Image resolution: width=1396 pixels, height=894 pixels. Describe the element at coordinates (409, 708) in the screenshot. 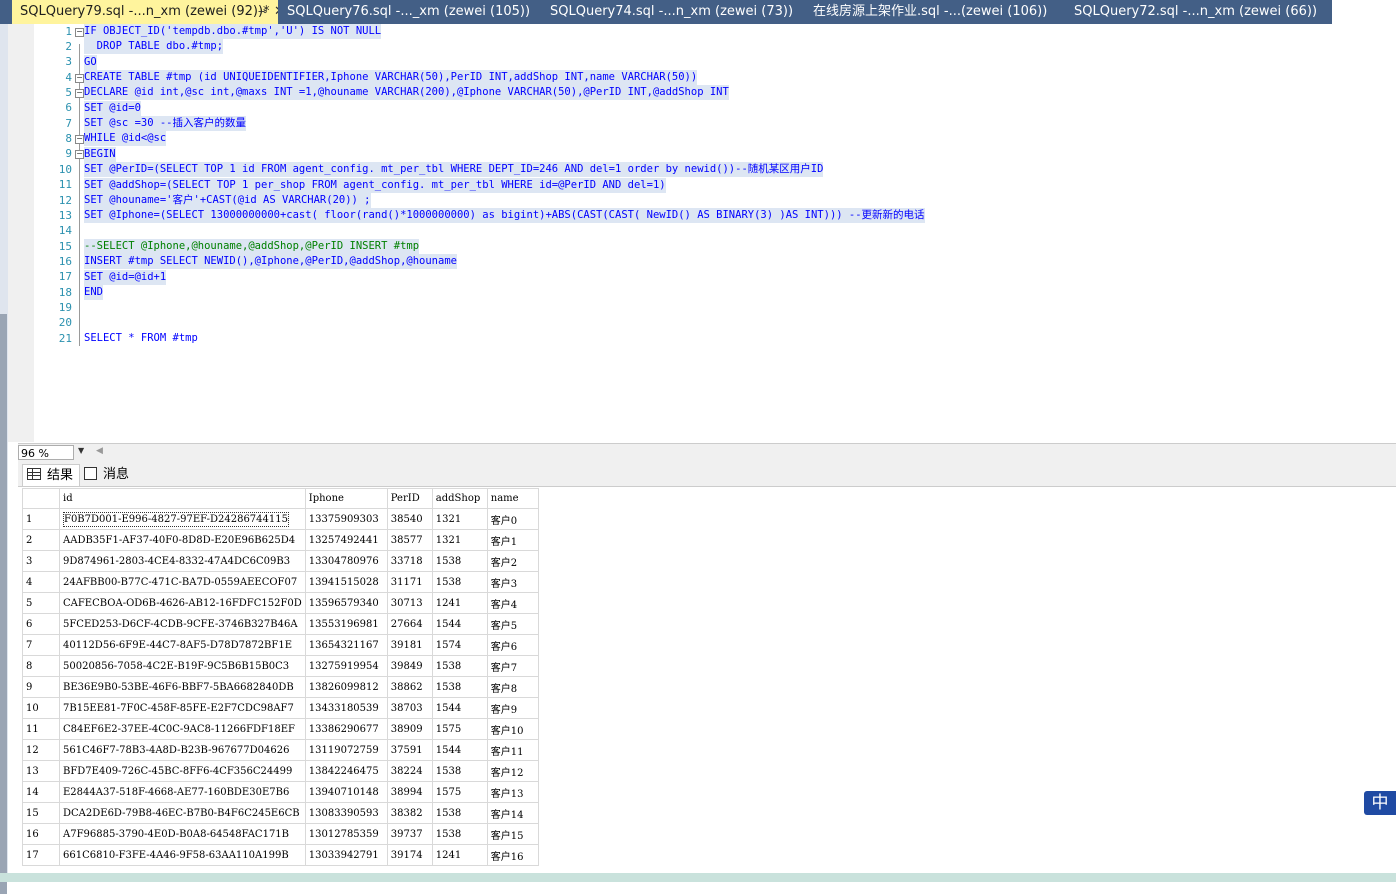

I see `perid-cell: 38703` at that location.